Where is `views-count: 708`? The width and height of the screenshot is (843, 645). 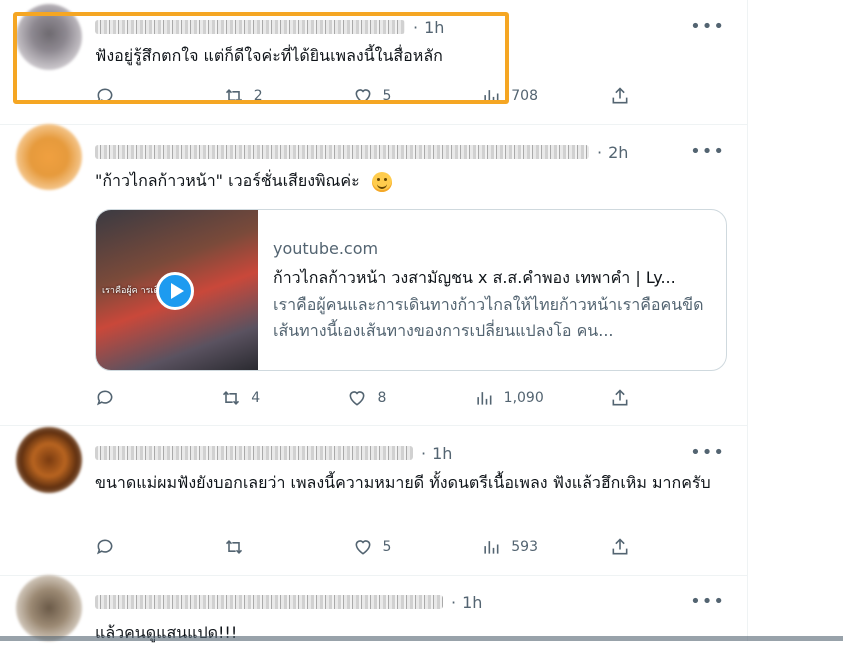
views-count: 708 is located at coordinates (524, 96).